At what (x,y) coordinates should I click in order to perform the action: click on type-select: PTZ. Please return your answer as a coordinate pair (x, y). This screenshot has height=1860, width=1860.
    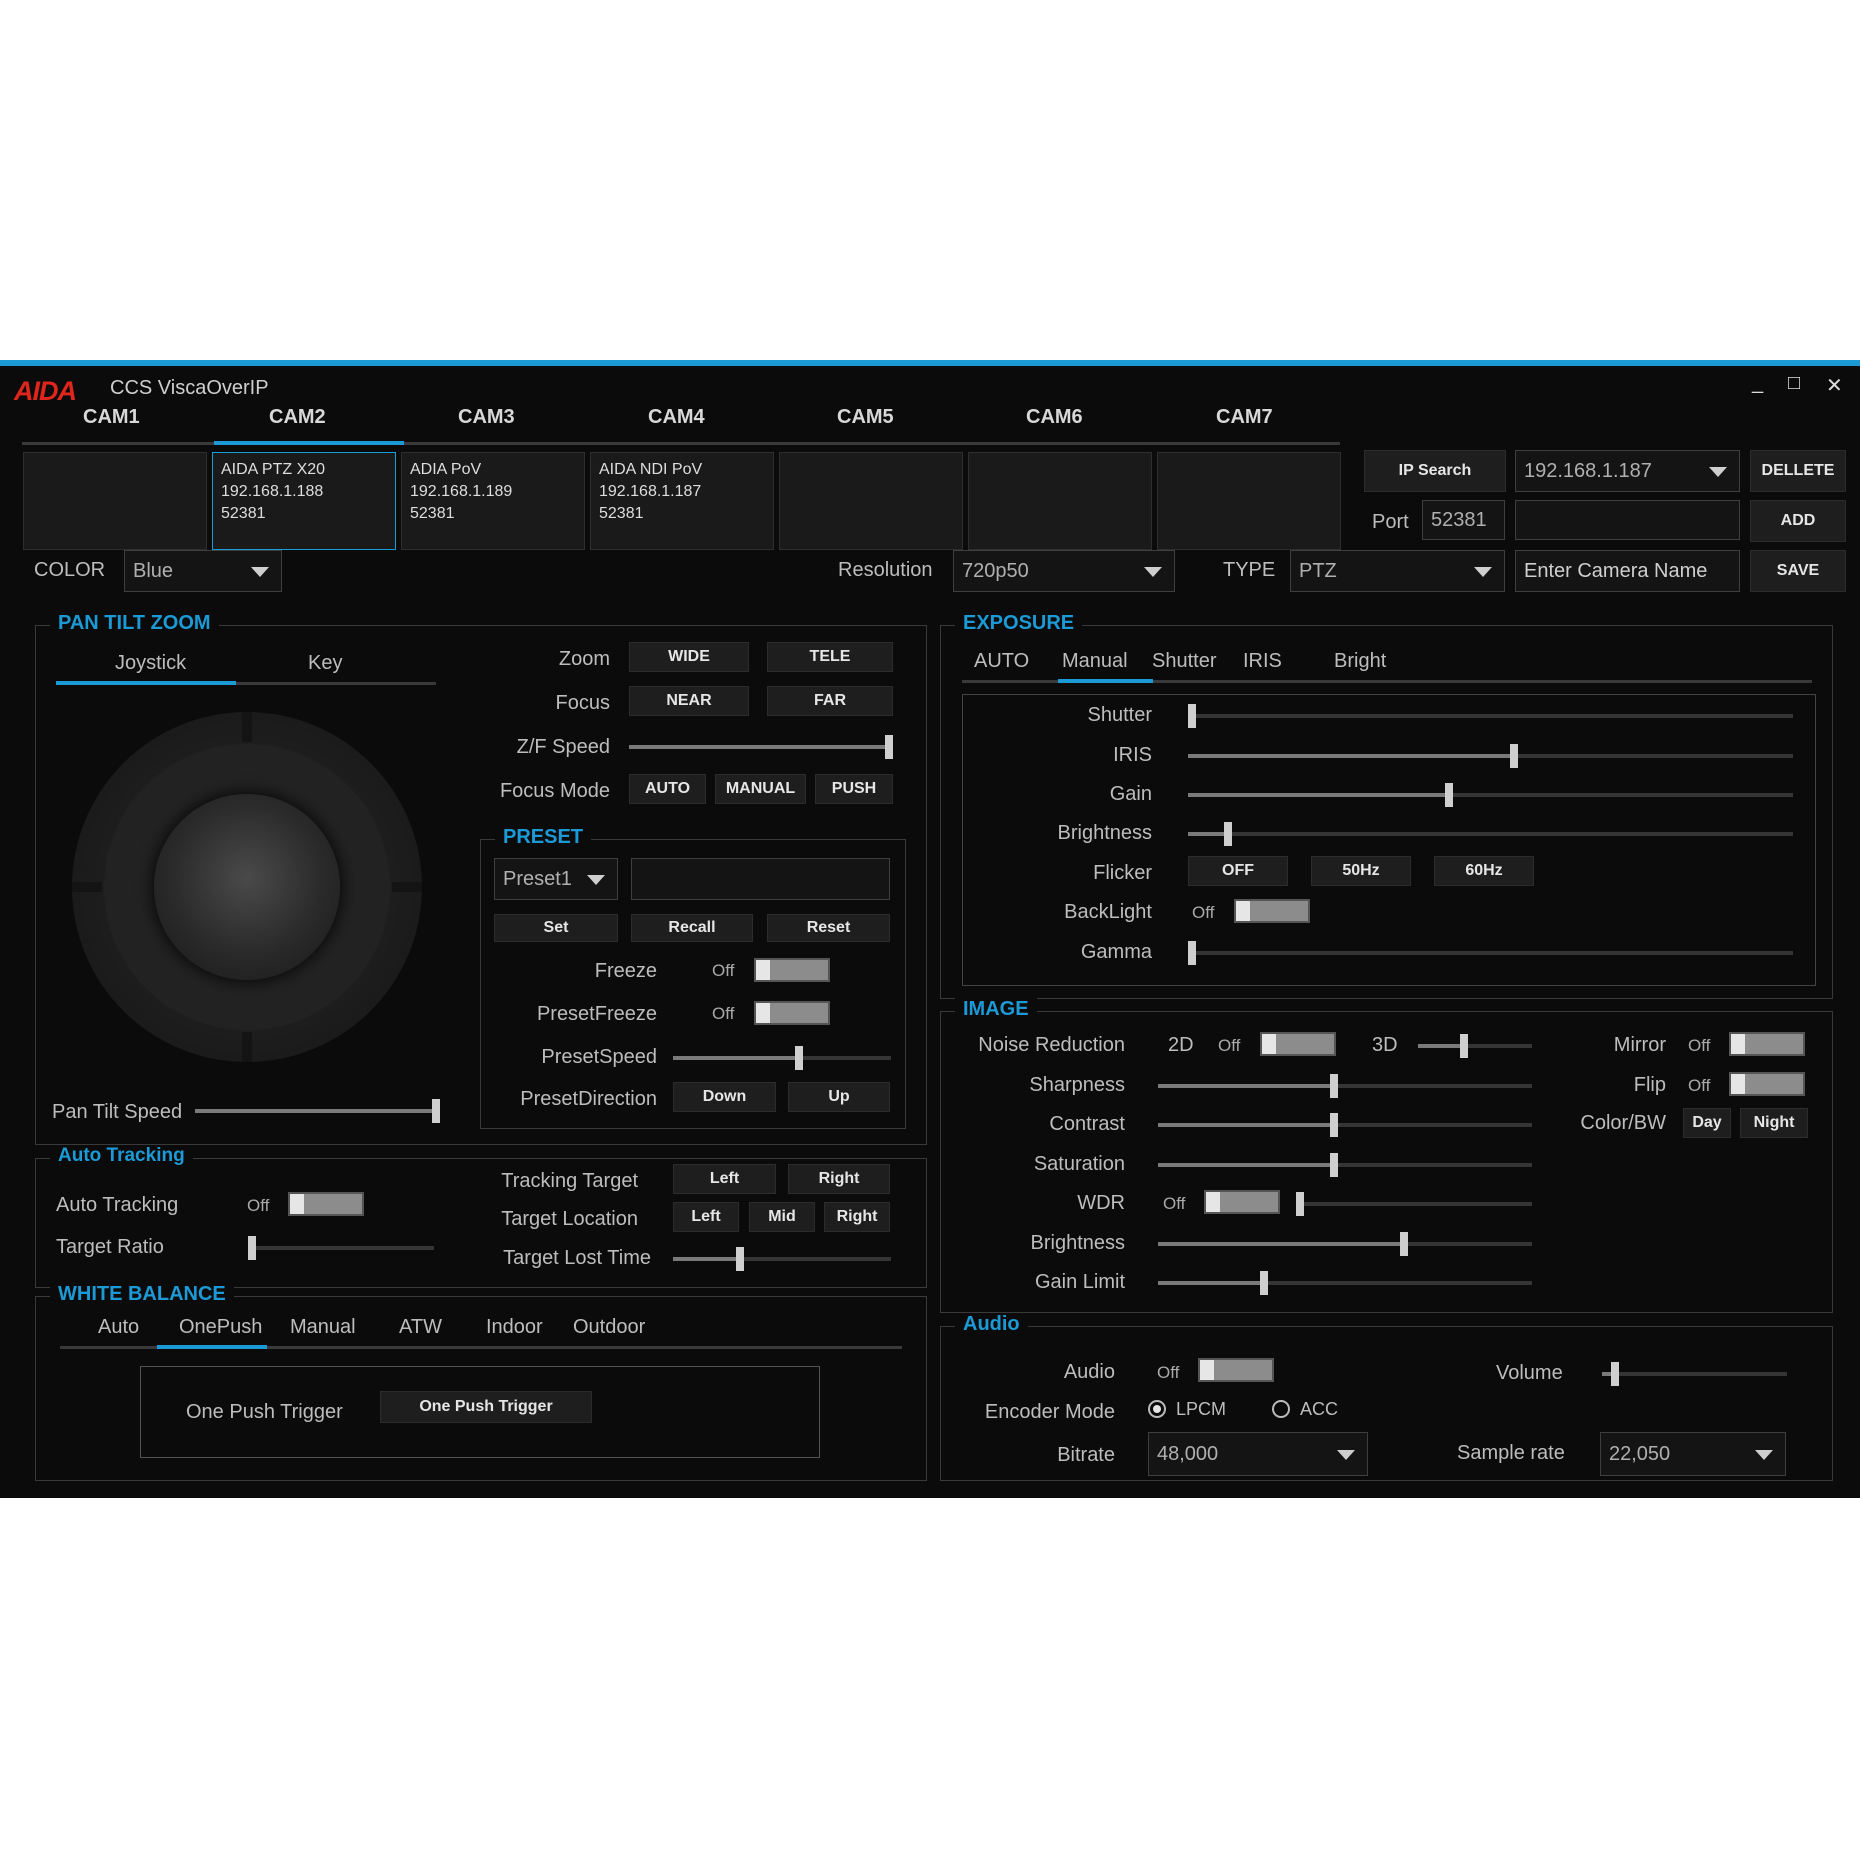
    Looking at the image, I should click on (1397, 571).